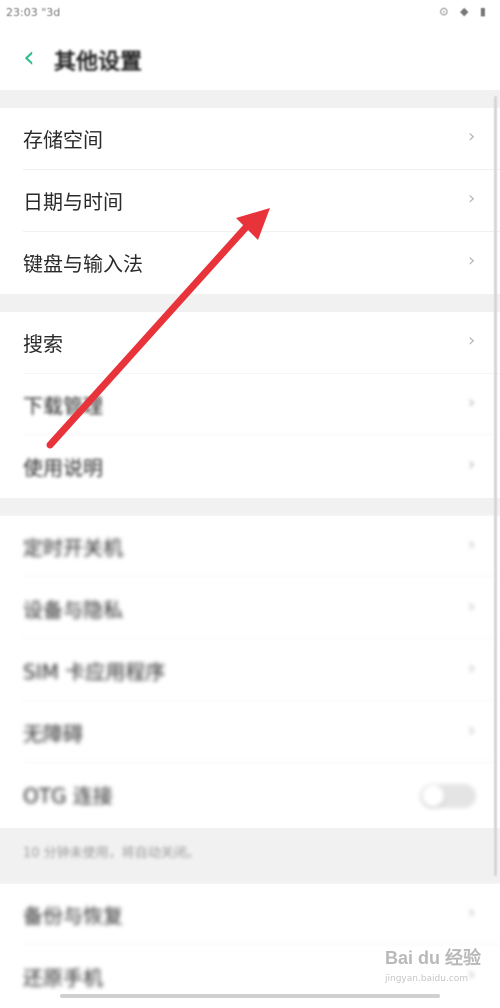 This screenshot has height=1008, width=500. Describe the element at coordinates (250, 996) in the screenshot. I see `home-indicator` at that location.